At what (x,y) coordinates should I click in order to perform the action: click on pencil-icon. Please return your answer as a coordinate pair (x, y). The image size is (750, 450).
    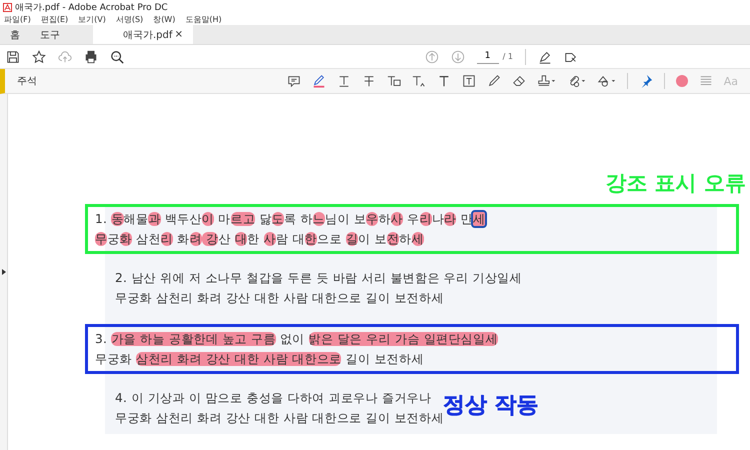
    Looking at the image, I should click on (493, 81).